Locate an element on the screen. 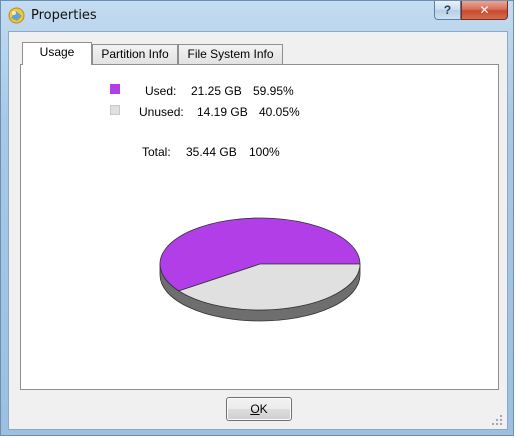 The height and width of the screenshot is (438, 516). tab-file-system-info: File System Info is located at coordinates (230, 54).